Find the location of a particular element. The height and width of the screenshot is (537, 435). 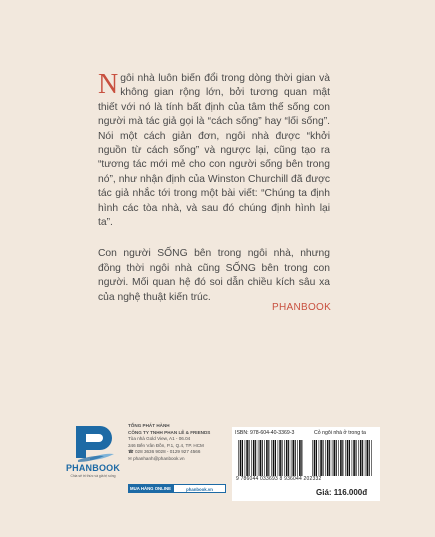

publisher-logo-name: PHANBOOK is located at coordinates (93, 468).